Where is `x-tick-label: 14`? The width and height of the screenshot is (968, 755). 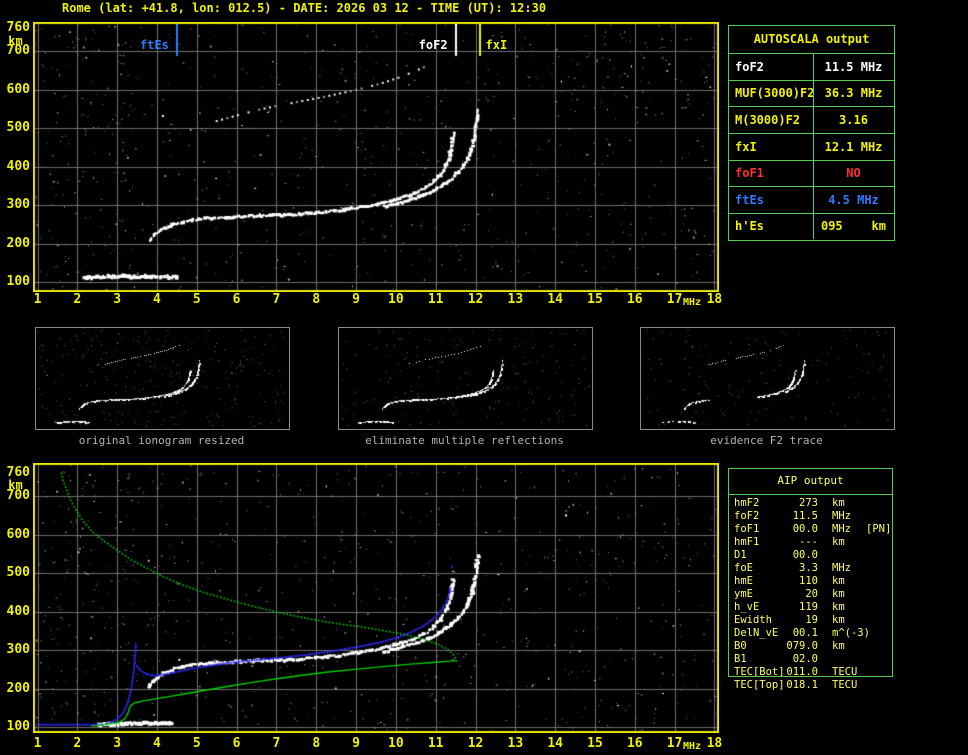
x-tick-label: 14 is located at coordinates (555, 743).